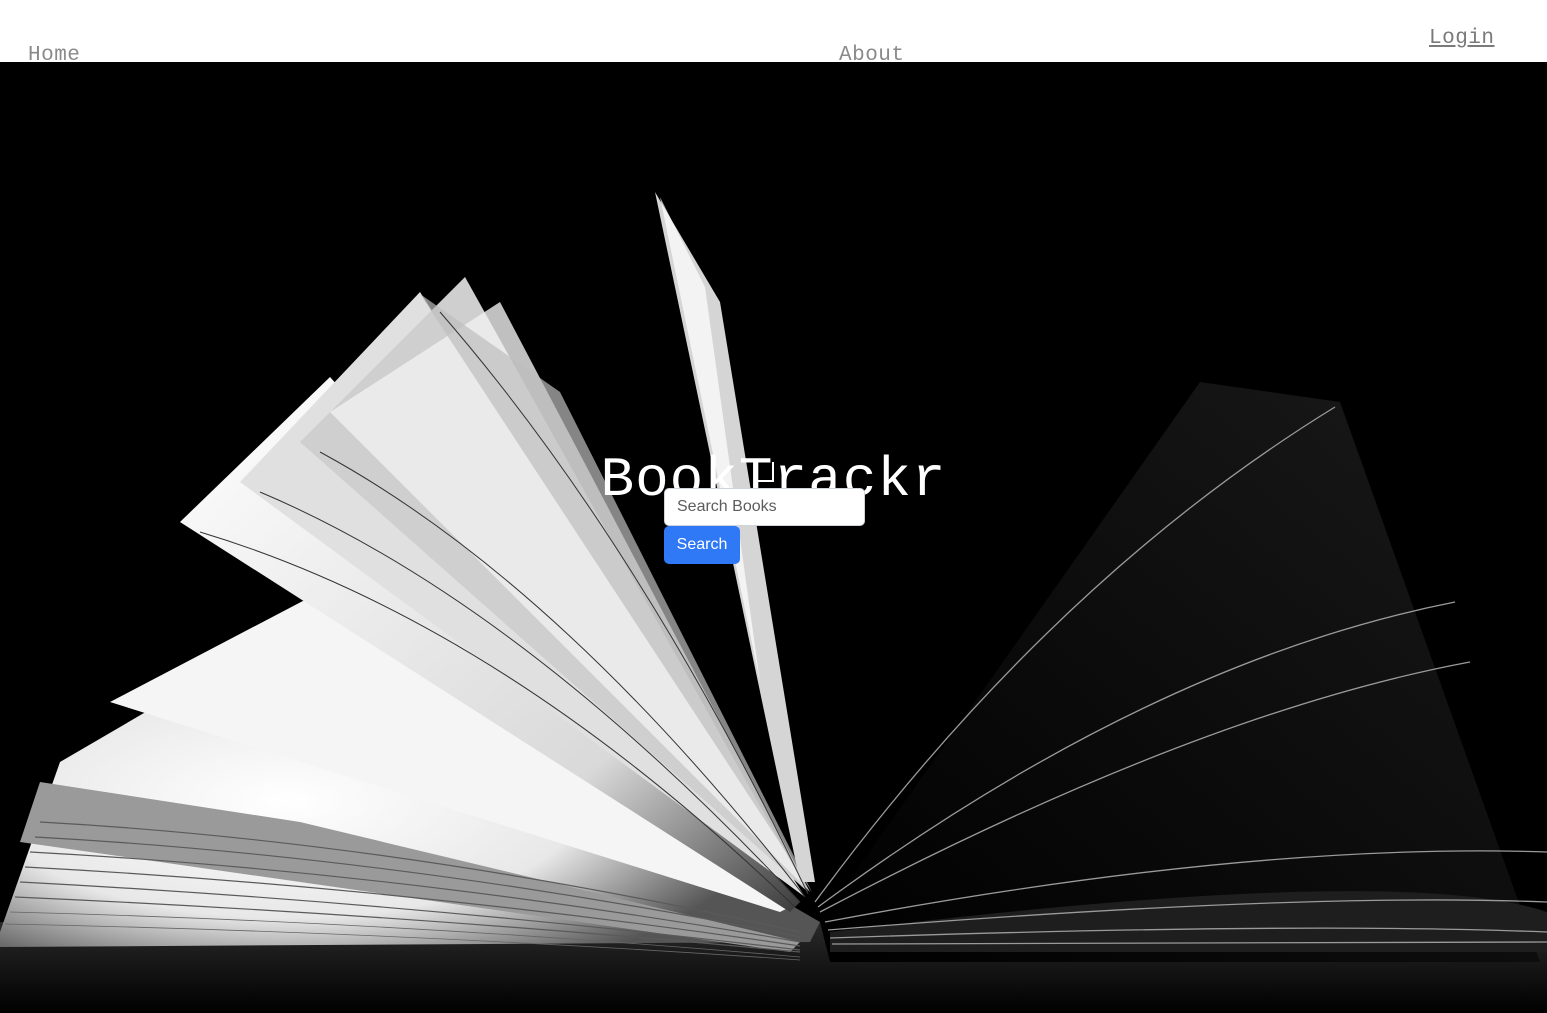  I want to click on search-input, so click(764, 507).